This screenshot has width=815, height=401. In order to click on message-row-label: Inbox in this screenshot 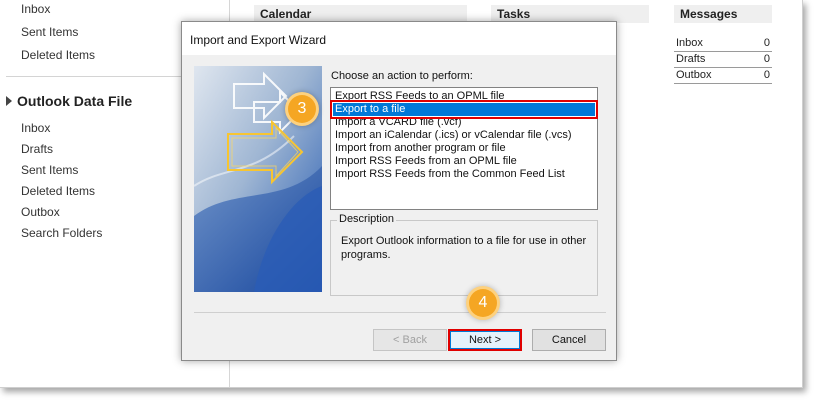, I will do `click(689, 43)`.